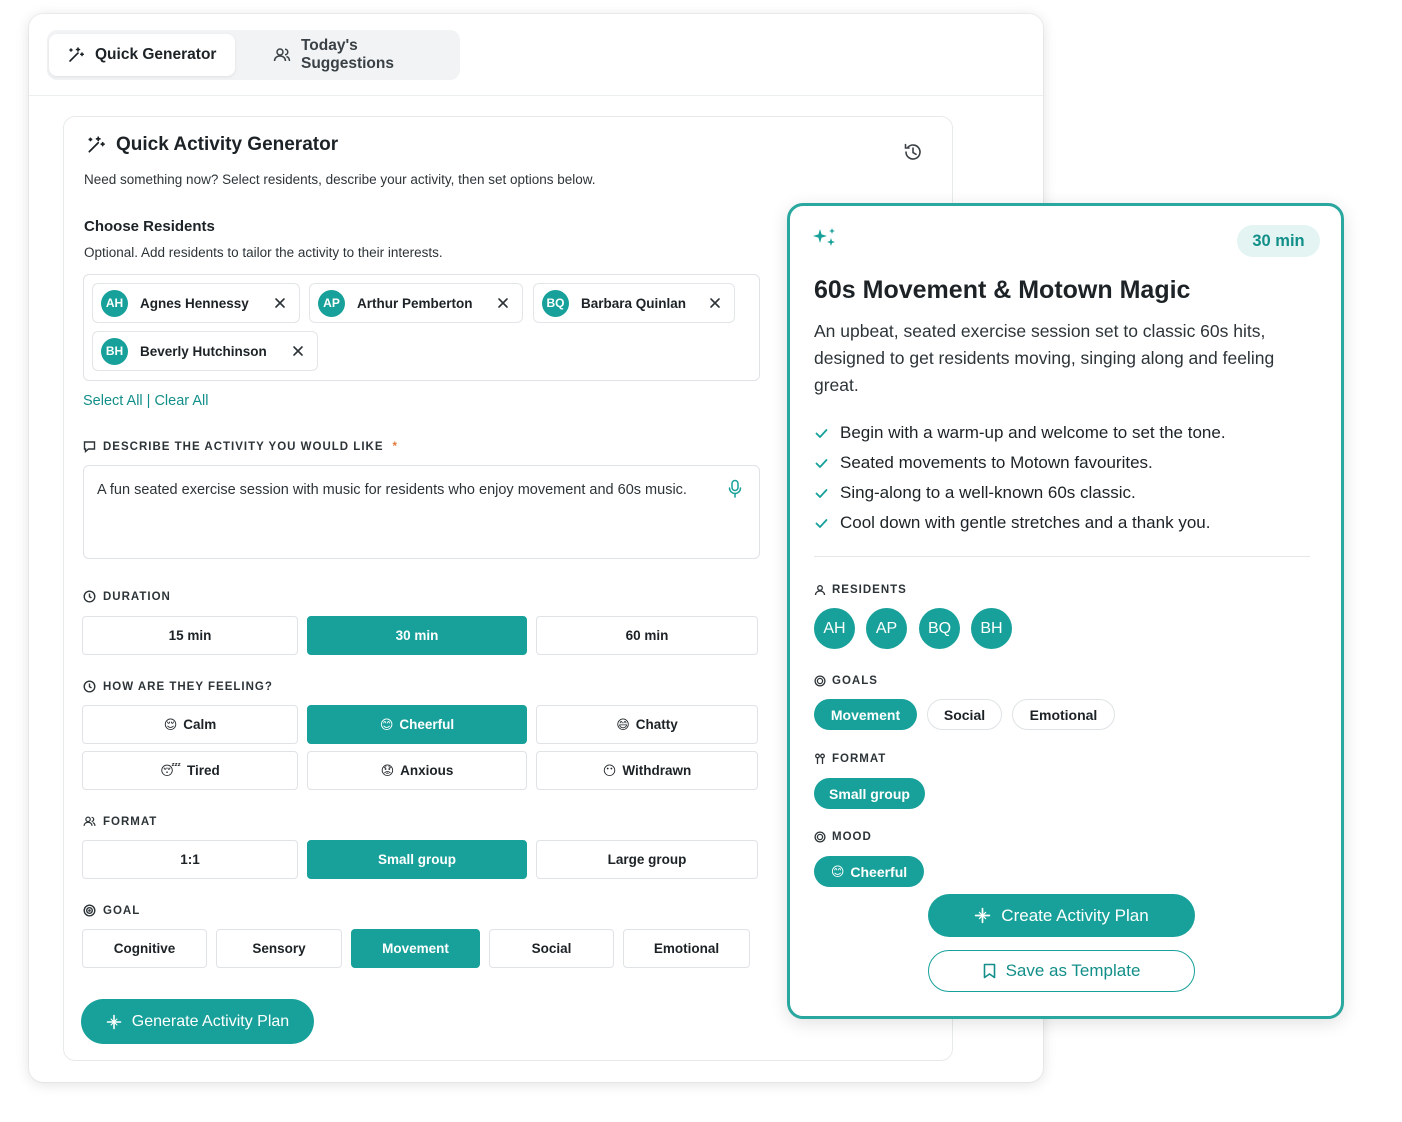 This screenshot has height=1122, width=1402. I want to click on resident-chip: BQ Barbara Quinlan, so click(634, 303).